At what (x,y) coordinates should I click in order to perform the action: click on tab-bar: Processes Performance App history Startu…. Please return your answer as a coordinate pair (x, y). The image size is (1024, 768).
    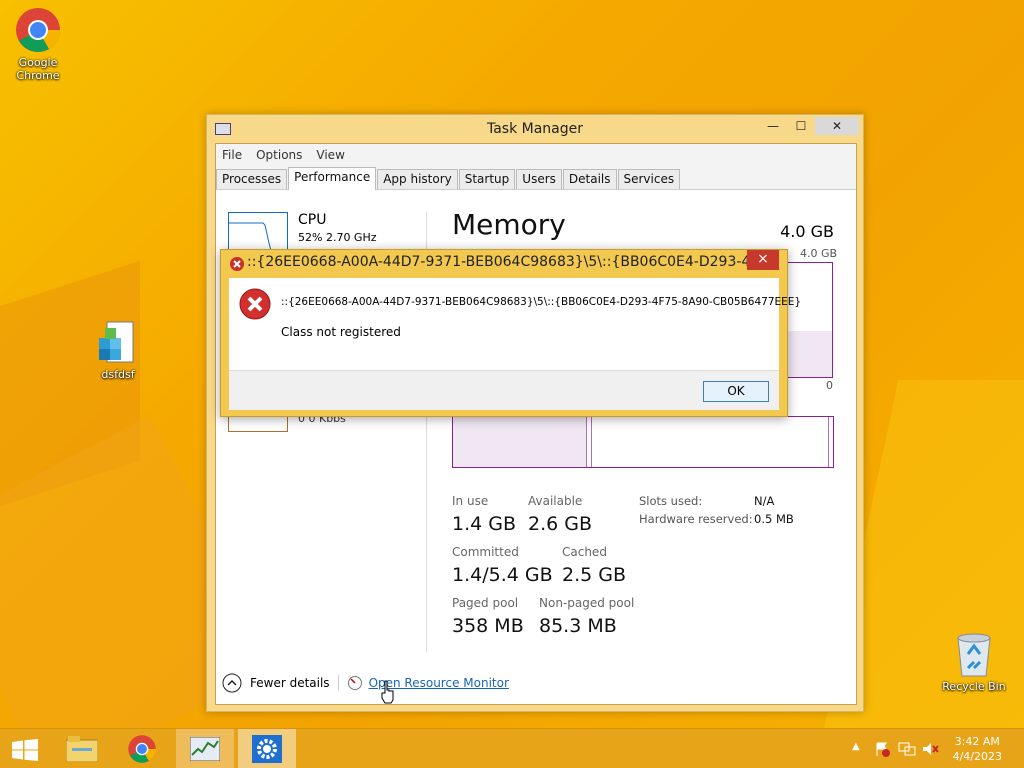
    Looking at the image, I should click on (536, 178).